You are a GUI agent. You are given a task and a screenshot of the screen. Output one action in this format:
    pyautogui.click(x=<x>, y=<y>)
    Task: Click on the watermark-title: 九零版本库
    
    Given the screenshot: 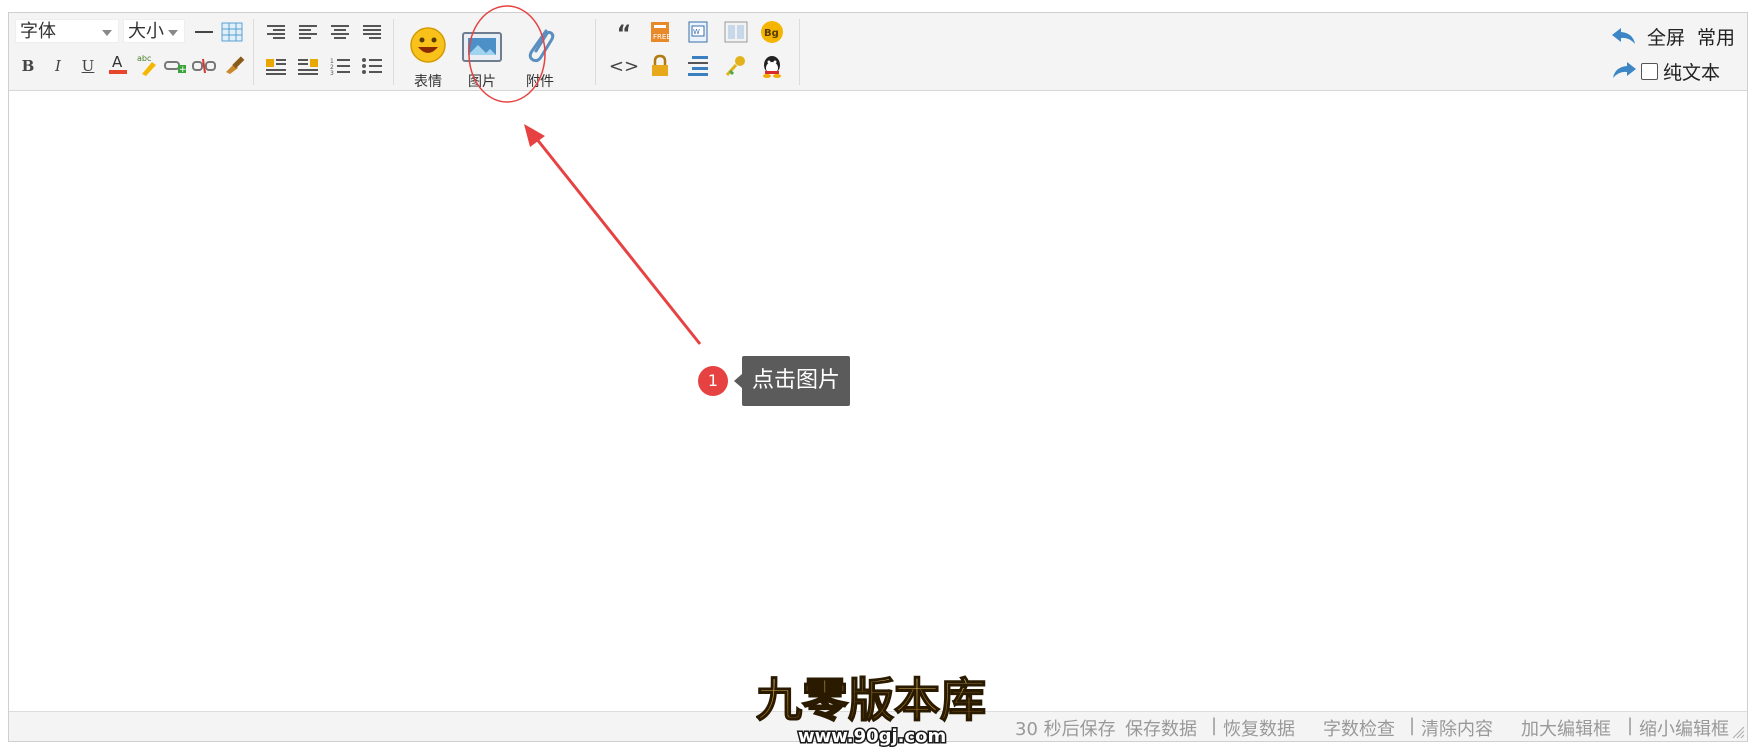 What is the action you would take?
    pyautogui.click(x=871, y=700)
    